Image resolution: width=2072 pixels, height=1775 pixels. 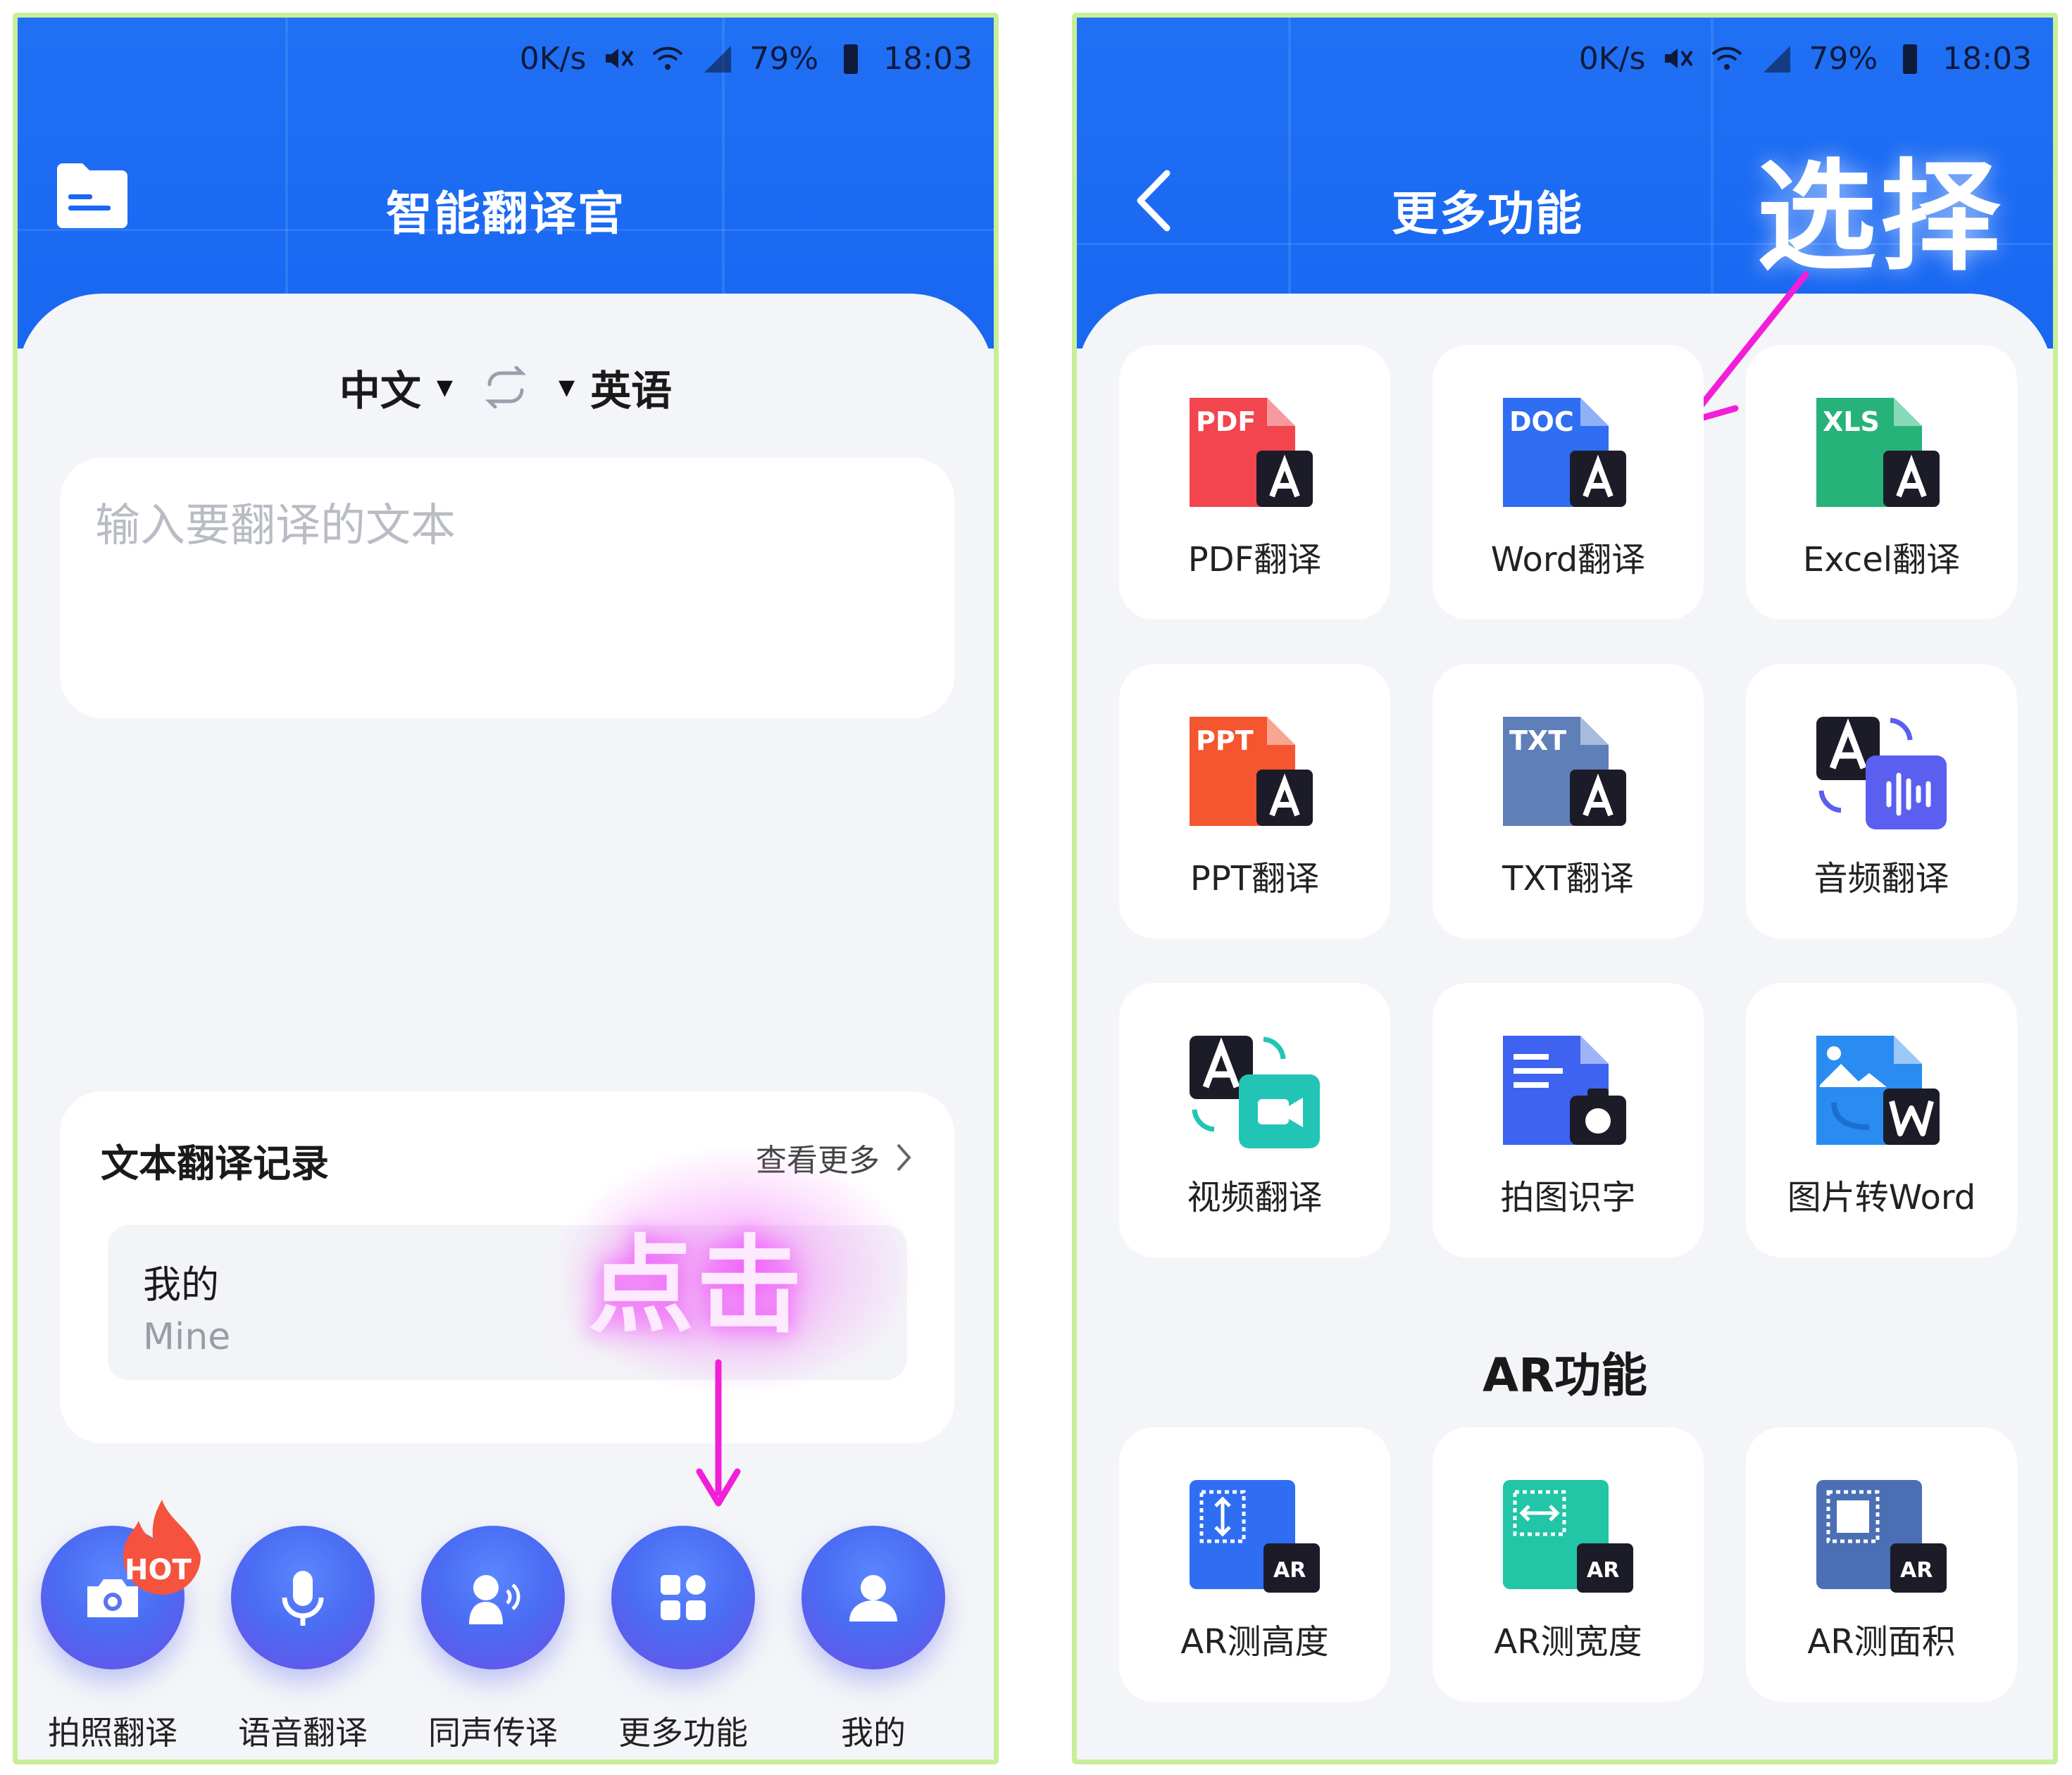 What do you see at coordinates (113, 1733) in the screenshot?
I see `nav-label: 拍照翻译` at bounding box center [113, 1733].